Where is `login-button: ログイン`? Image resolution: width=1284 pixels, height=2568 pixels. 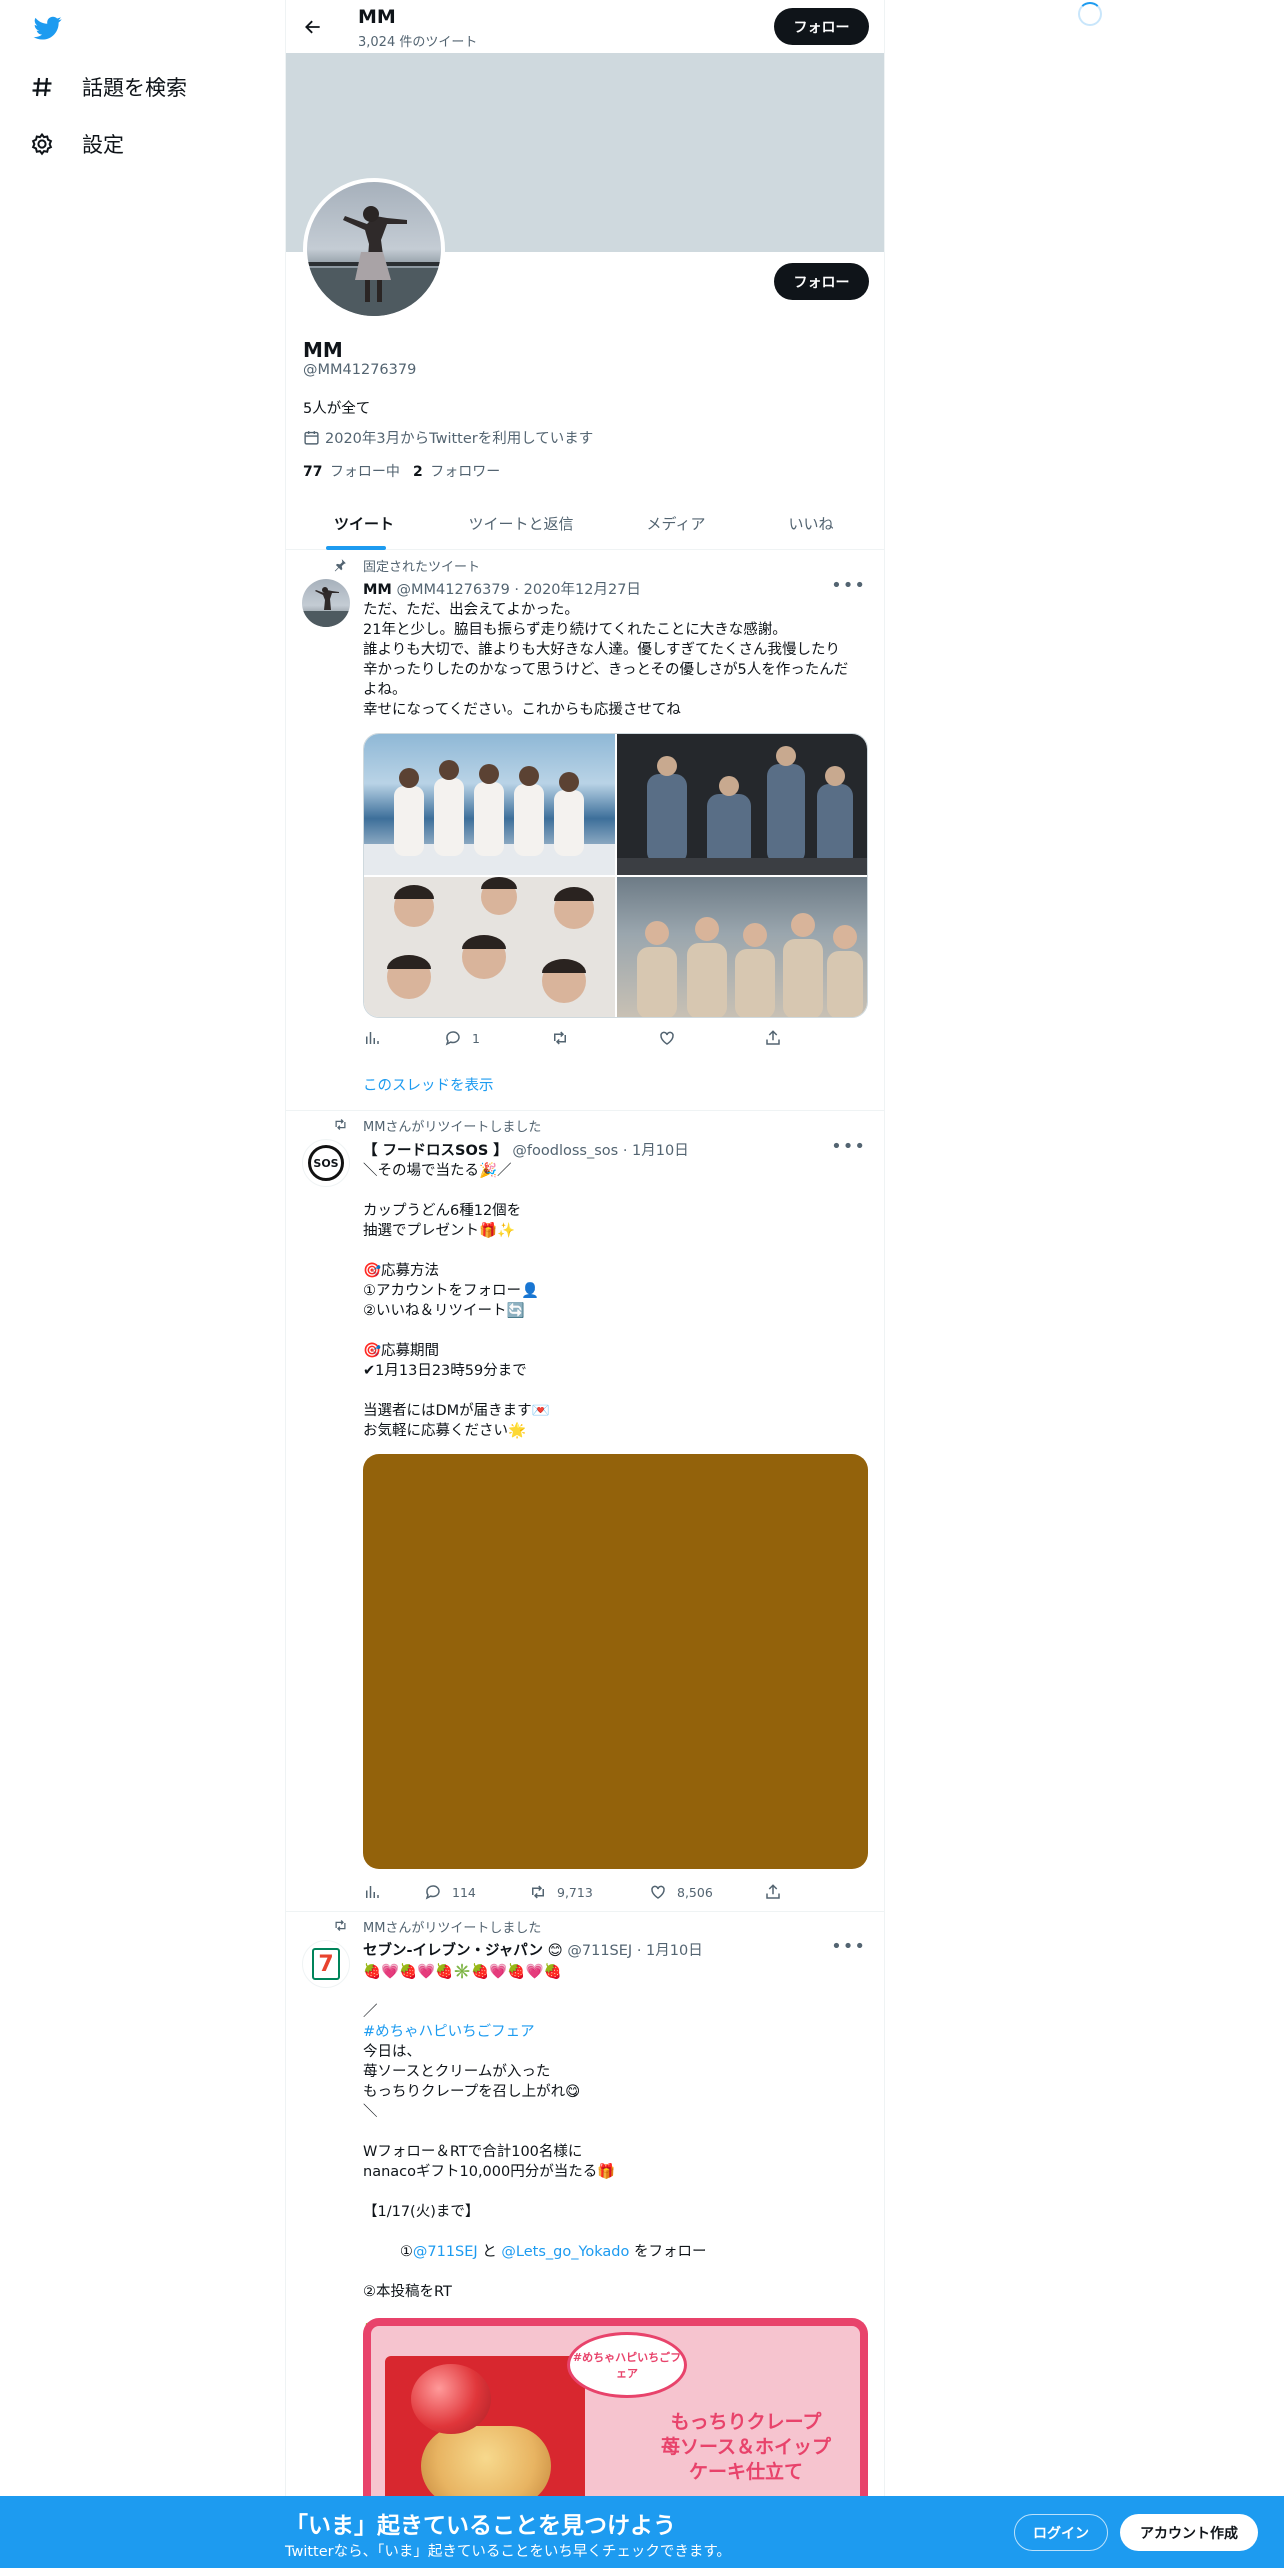
login-button: ログイン is located at coordinates (1061, 2532).